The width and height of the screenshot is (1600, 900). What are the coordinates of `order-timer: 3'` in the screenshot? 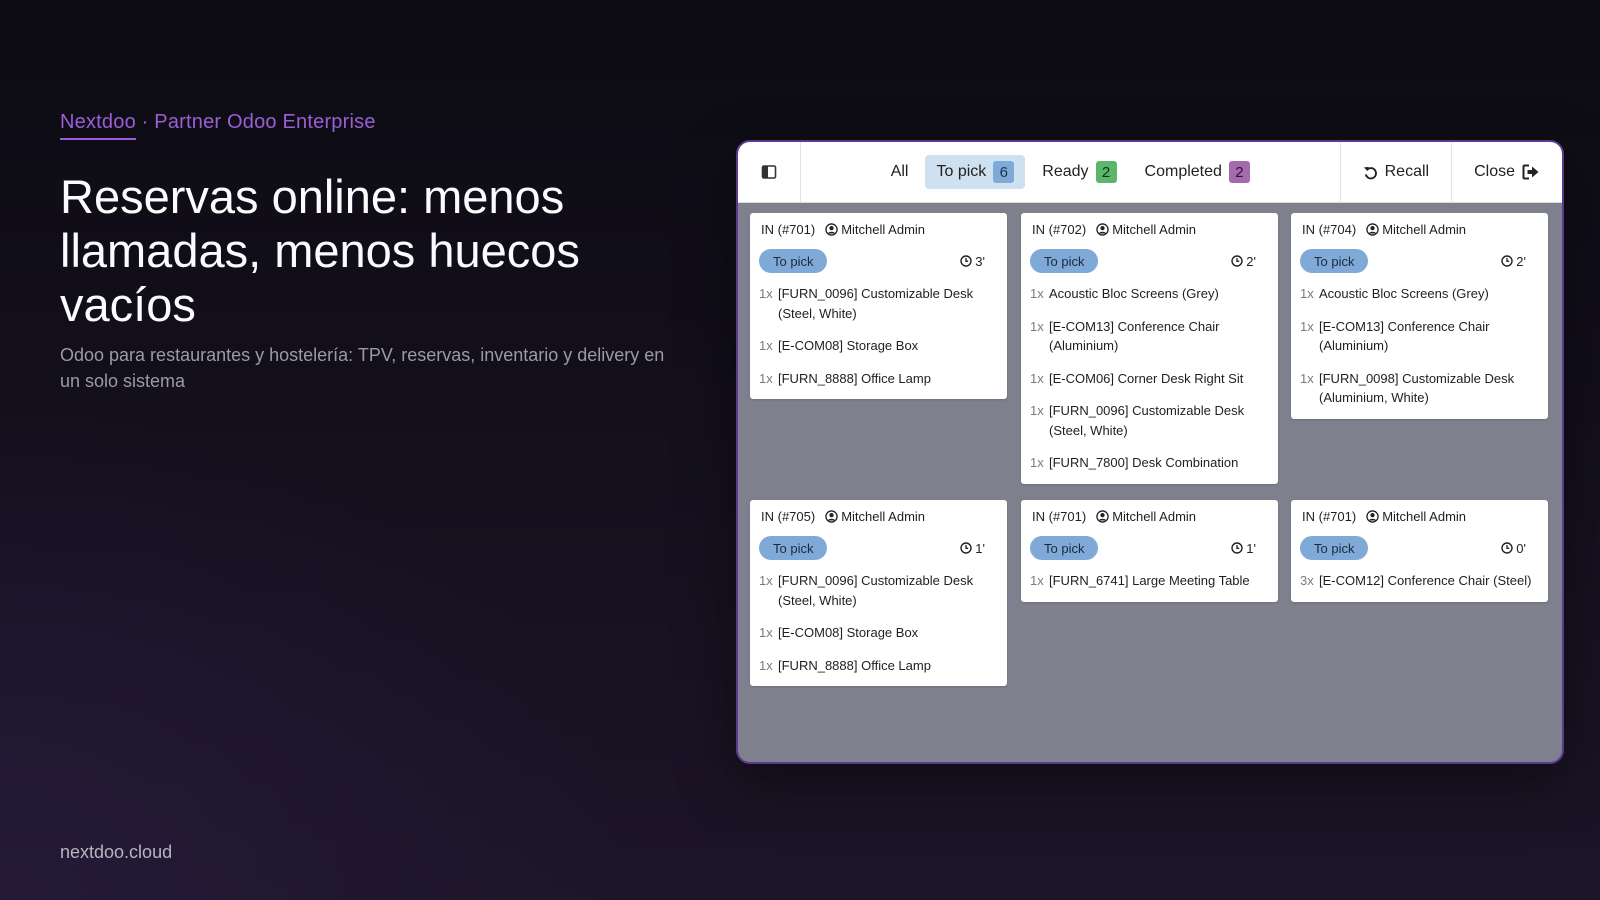 It's located at (972, 261).